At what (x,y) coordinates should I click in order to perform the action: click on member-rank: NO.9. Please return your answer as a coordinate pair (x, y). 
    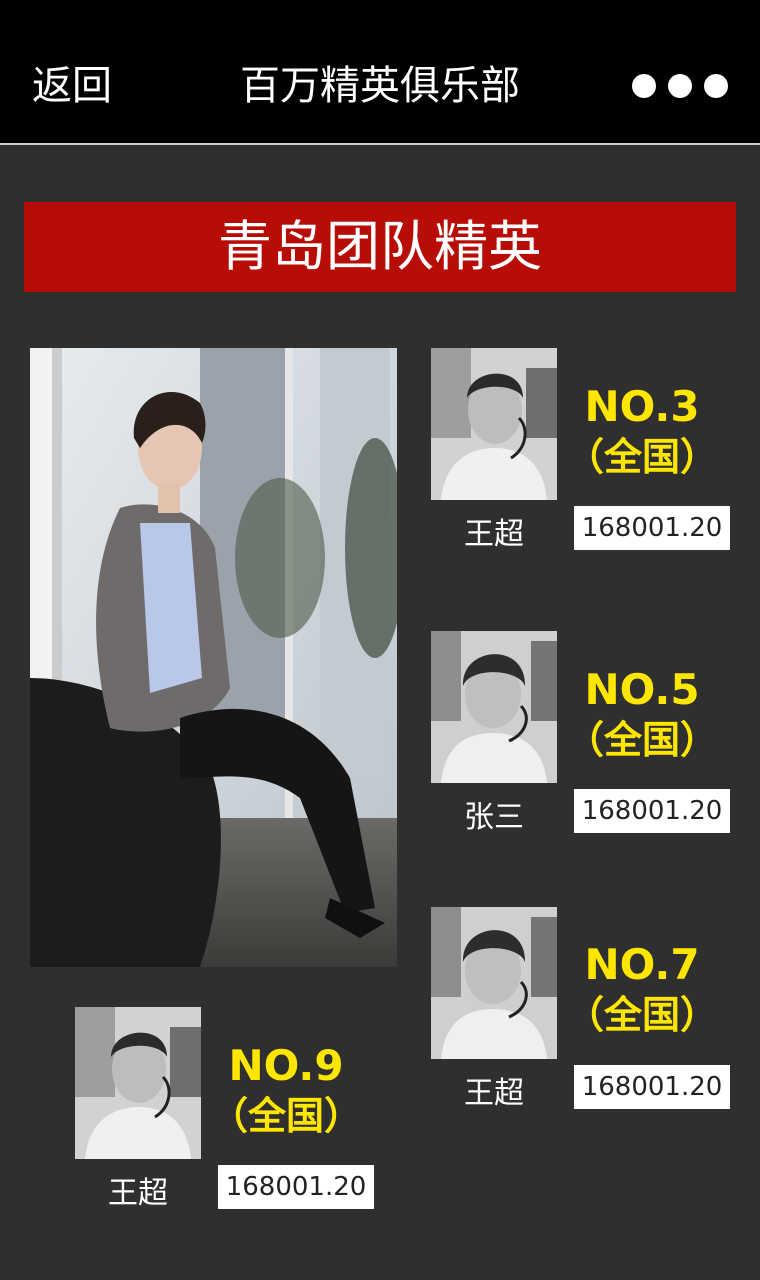
    Looking at the image, I should click on (286, 1065).